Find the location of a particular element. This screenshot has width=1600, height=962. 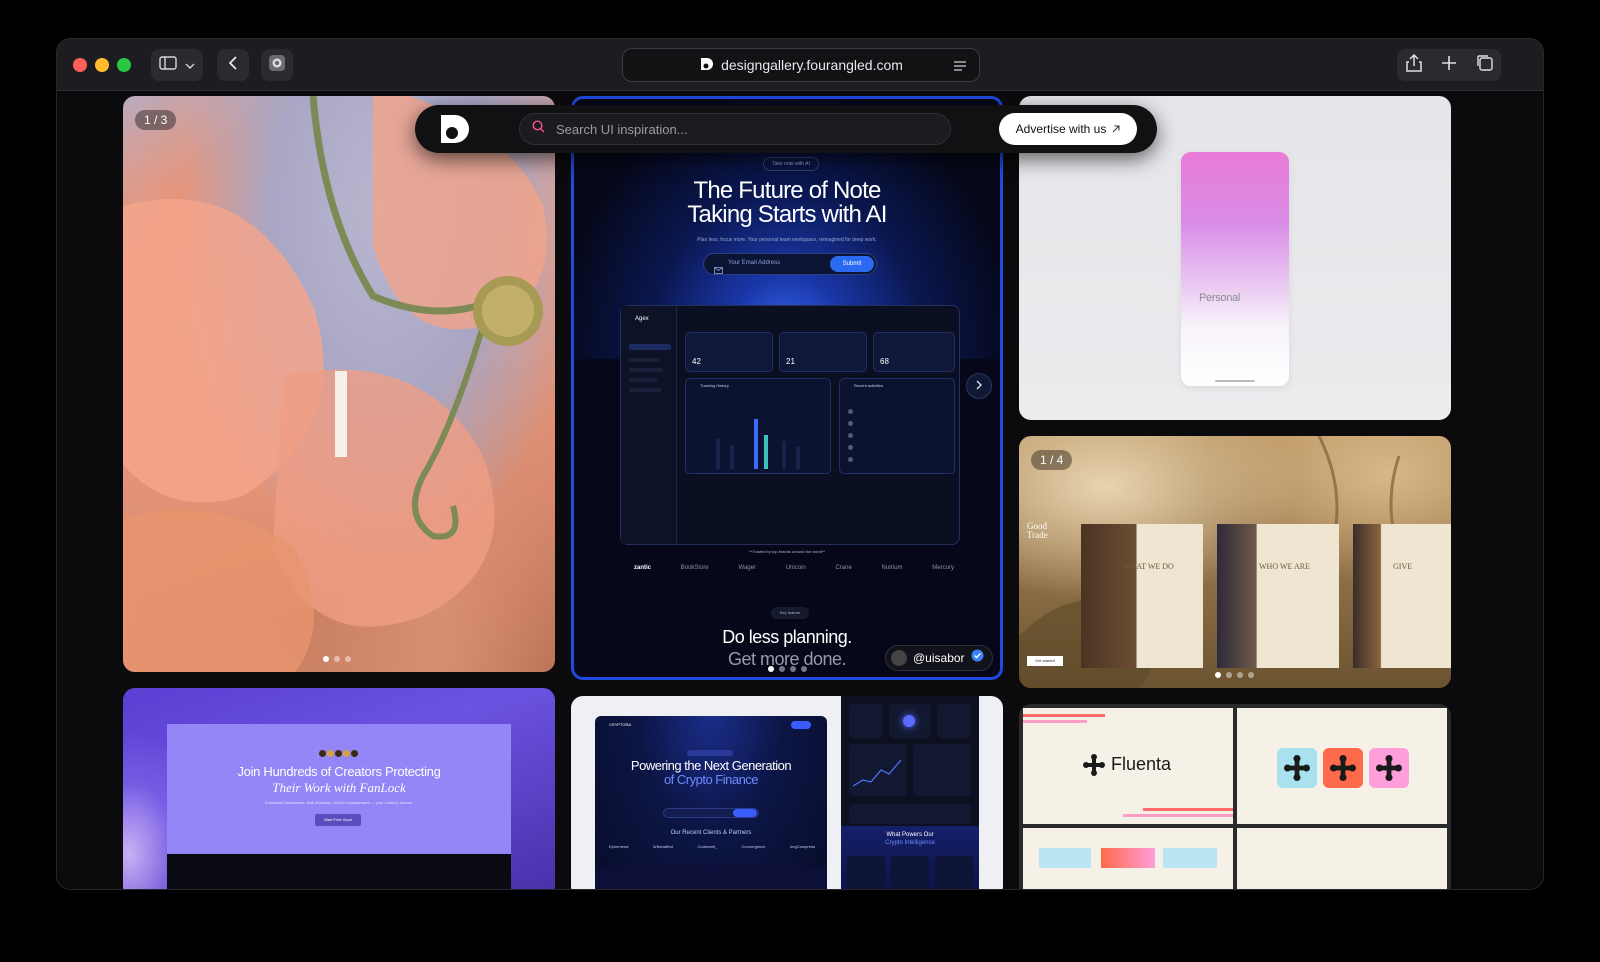

clients-label: Our Recent Clients & Partners is located at coordinates (711, 833).